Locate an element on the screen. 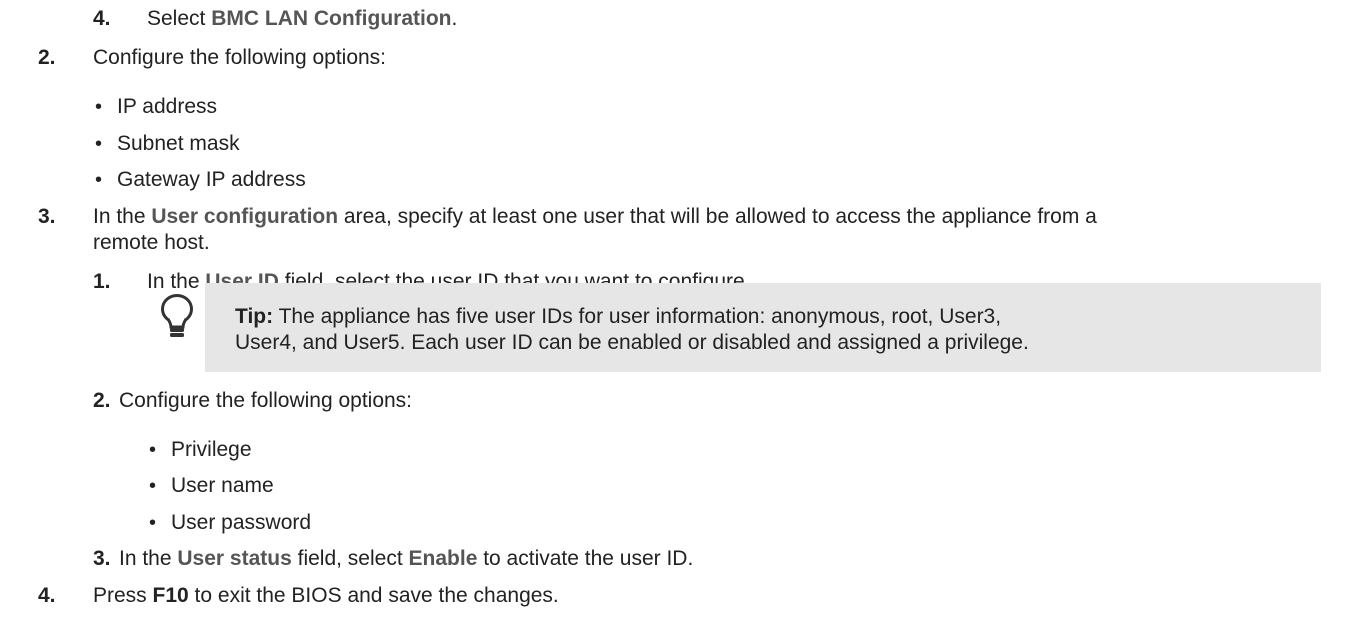  enable-term: Enable is located at coordinates (443, 558).